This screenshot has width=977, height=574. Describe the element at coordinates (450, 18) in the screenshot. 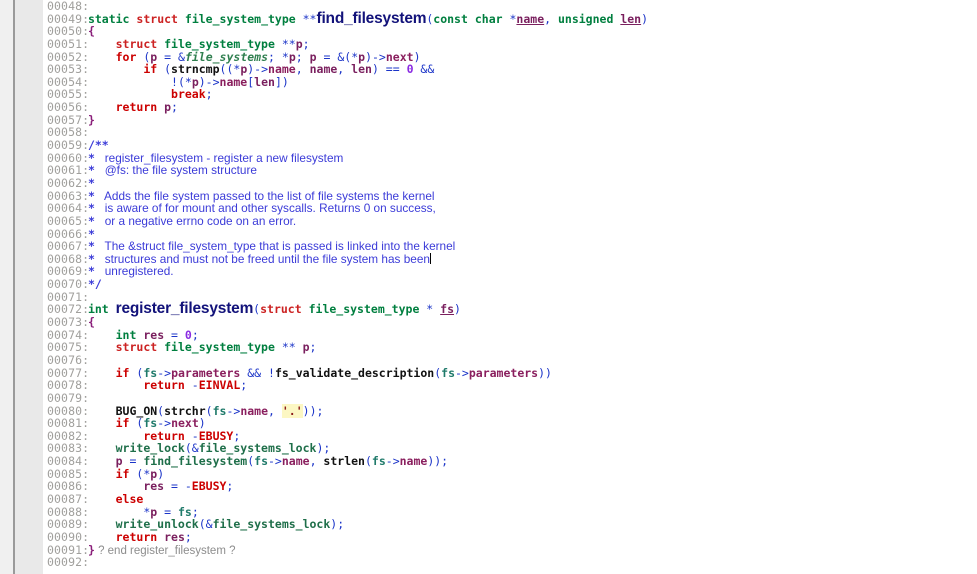

I see `code-token: const` at that location.